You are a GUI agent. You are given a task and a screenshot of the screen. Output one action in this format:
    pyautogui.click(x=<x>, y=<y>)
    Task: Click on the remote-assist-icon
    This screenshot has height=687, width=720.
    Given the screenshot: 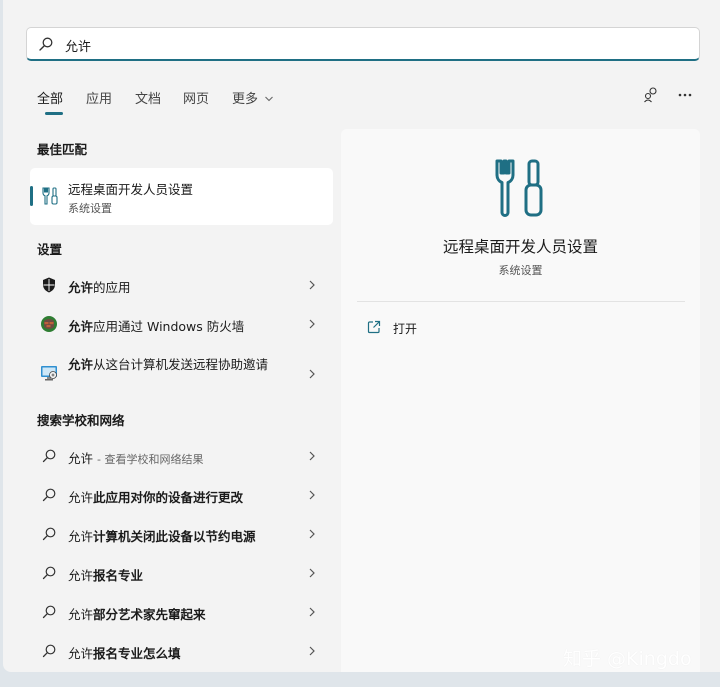 What is the action you would take?
    pyautogui.click(x=49, y=373)
    